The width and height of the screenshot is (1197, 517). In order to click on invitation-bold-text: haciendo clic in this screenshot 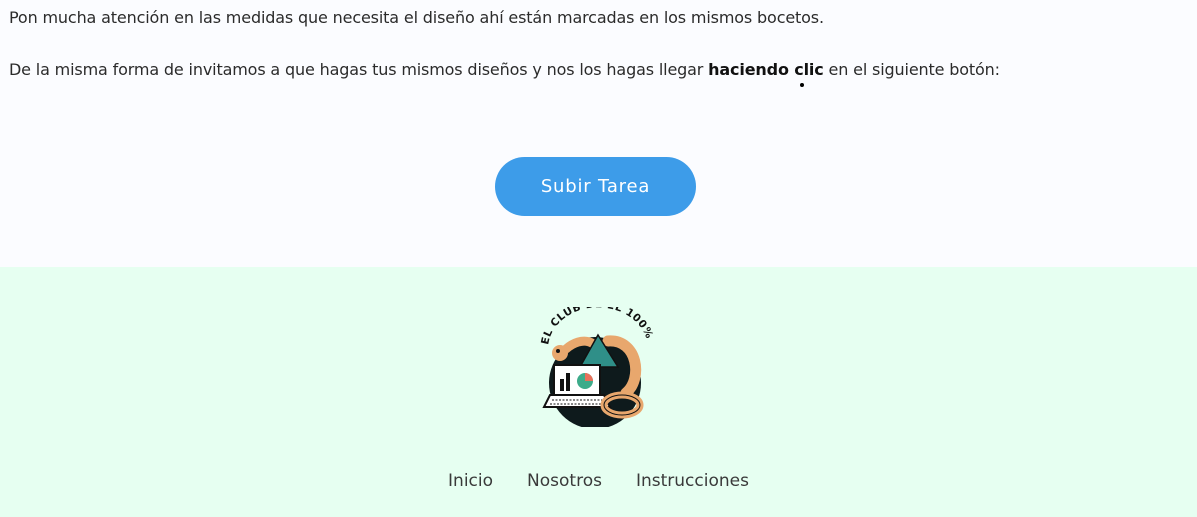, I will do `click(766, 69)`.